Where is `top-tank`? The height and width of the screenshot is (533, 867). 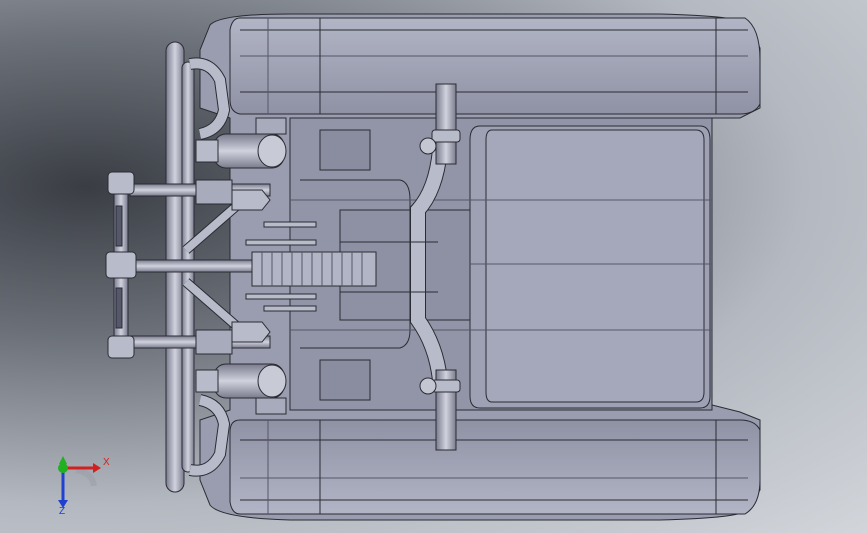 top-tank is located at coordinates (495, 66).